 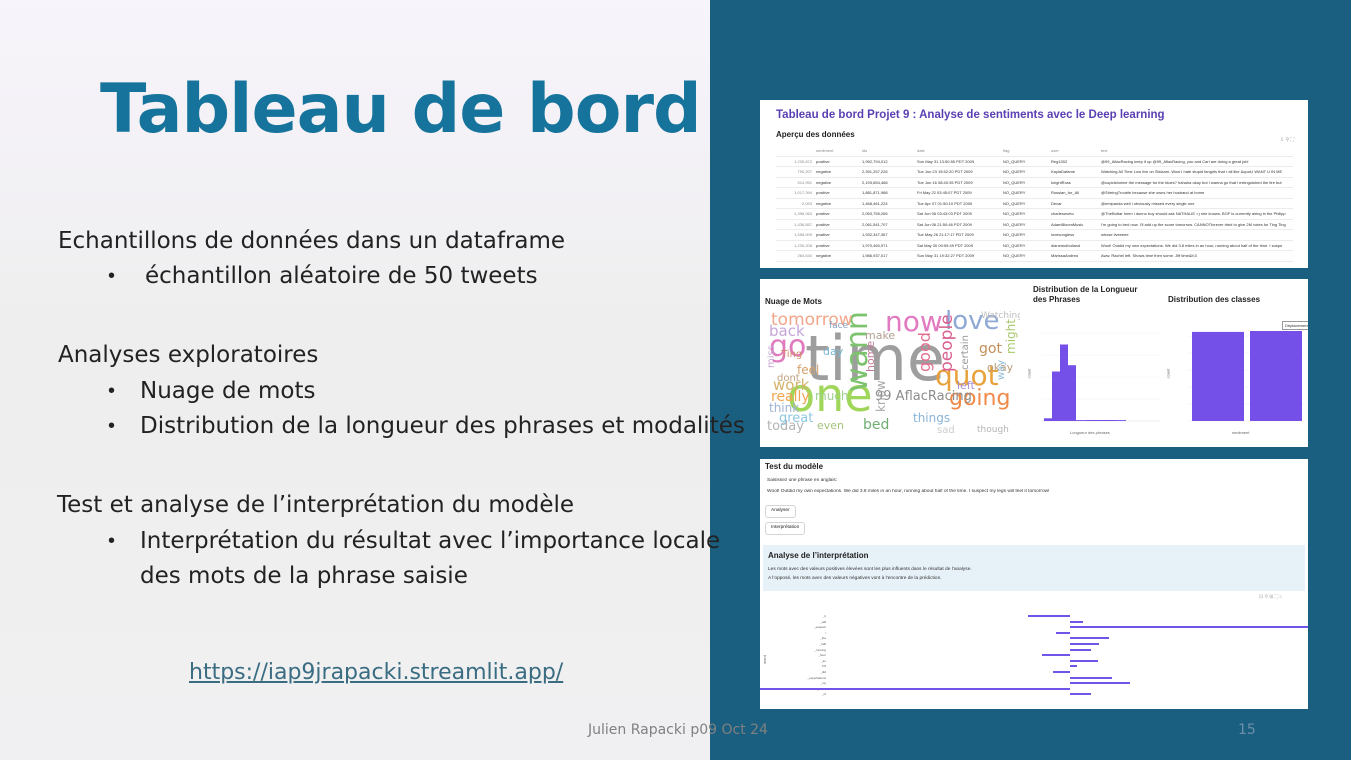 What do you see at coordinates (787, 331) in the screenshot?
I see `wordcloud-word: back` at bounding box center [787, 331].